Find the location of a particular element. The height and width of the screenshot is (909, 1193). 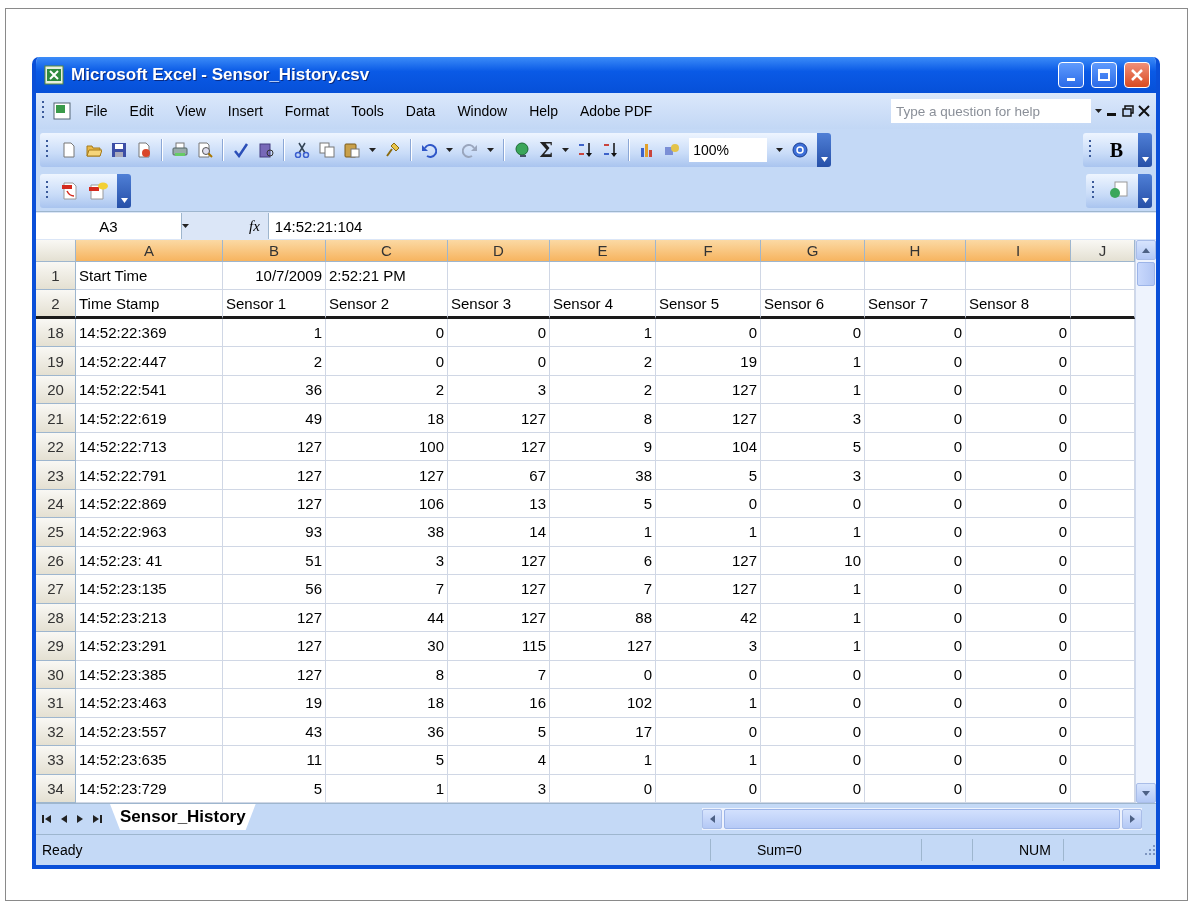

column-header: D is located at coordinates (499, 251).